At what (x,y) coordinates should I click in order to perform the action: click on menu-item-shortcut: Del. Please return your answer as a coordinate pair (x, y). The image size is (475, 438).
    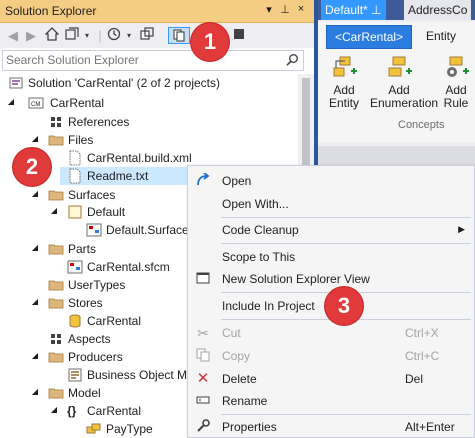
    Looking at the image, I should click on (414, 379).